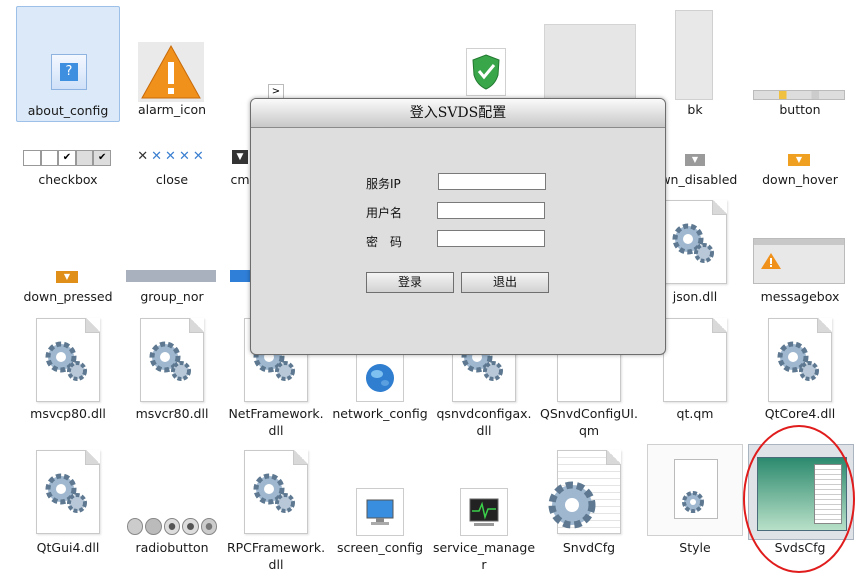  I want to click on file-label: SnvdCfg, so click(589, 547).